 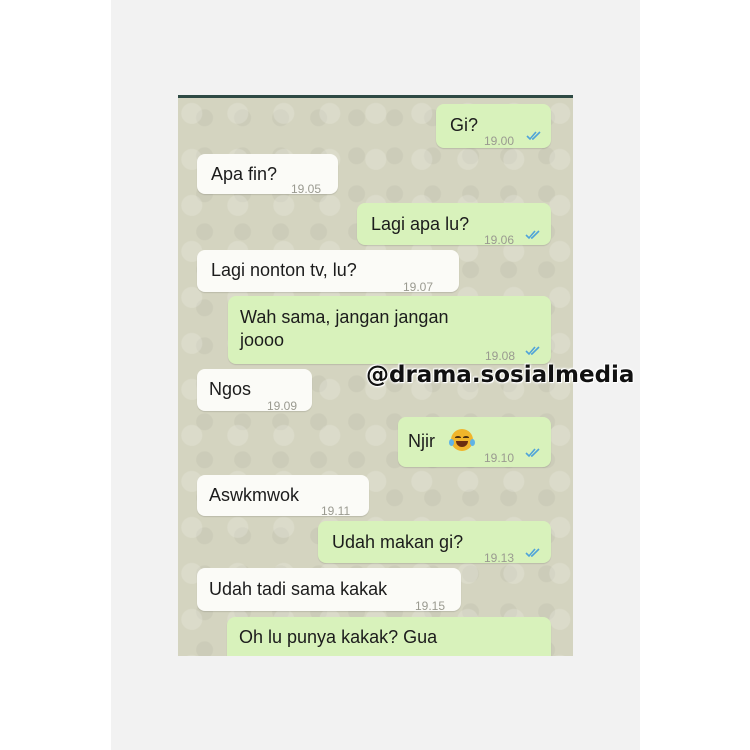 What do you see at coordinates (421, 441) in the screenshot?
I see `message-text: Njir` at bounding box center [421, 441].